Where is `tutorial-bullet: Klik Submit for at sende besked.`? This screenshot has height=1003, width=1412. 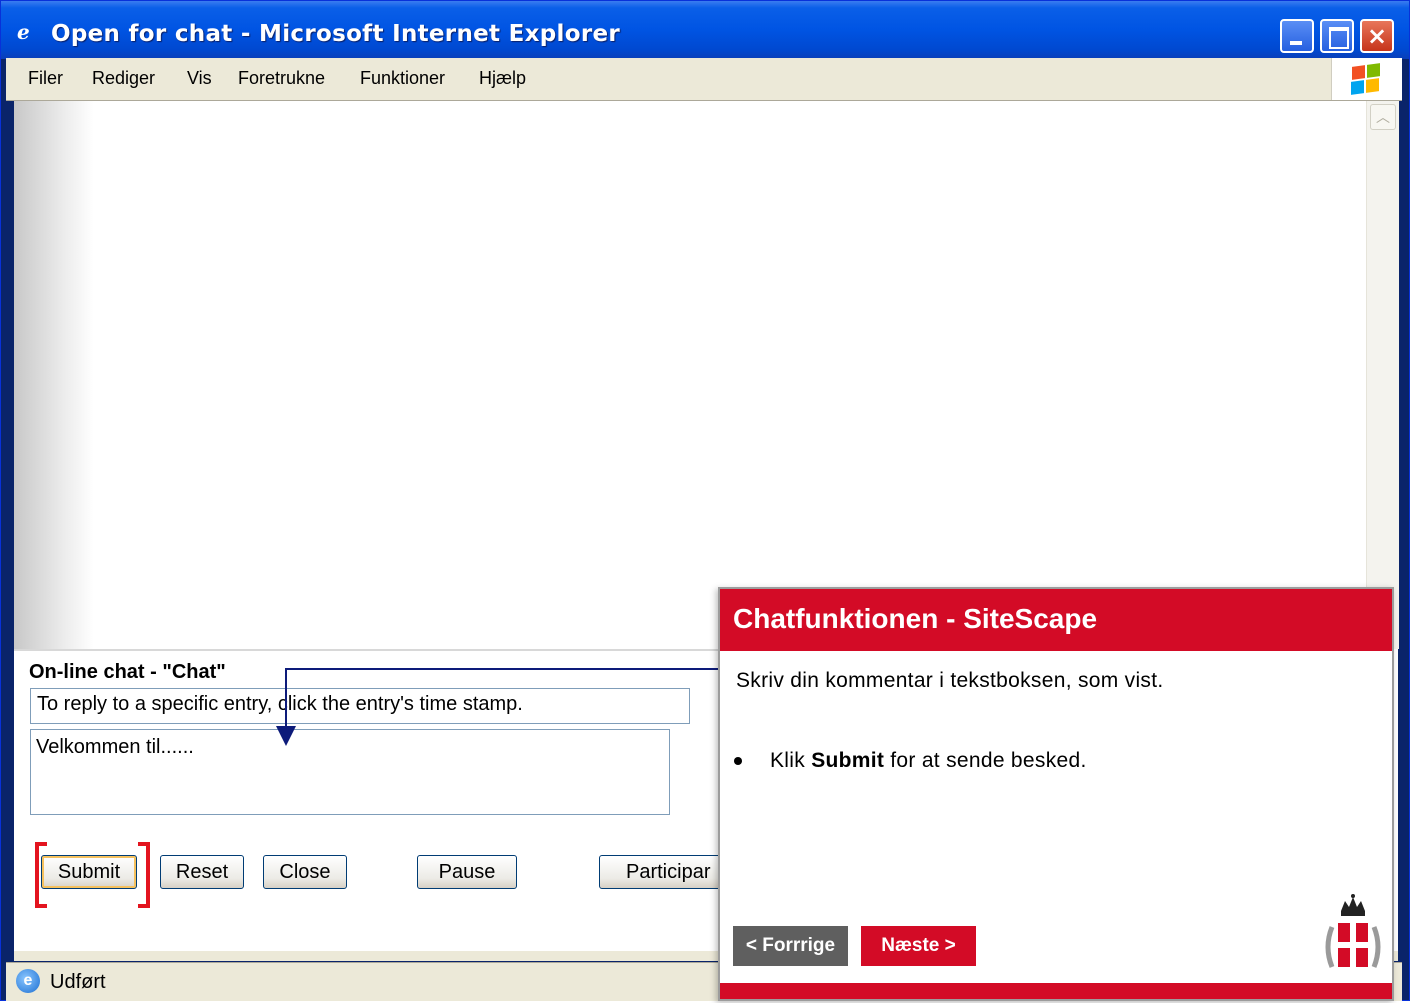
tutorial-bullet: Klik Submit for at sende besked. is located at coordinates (910, 761).